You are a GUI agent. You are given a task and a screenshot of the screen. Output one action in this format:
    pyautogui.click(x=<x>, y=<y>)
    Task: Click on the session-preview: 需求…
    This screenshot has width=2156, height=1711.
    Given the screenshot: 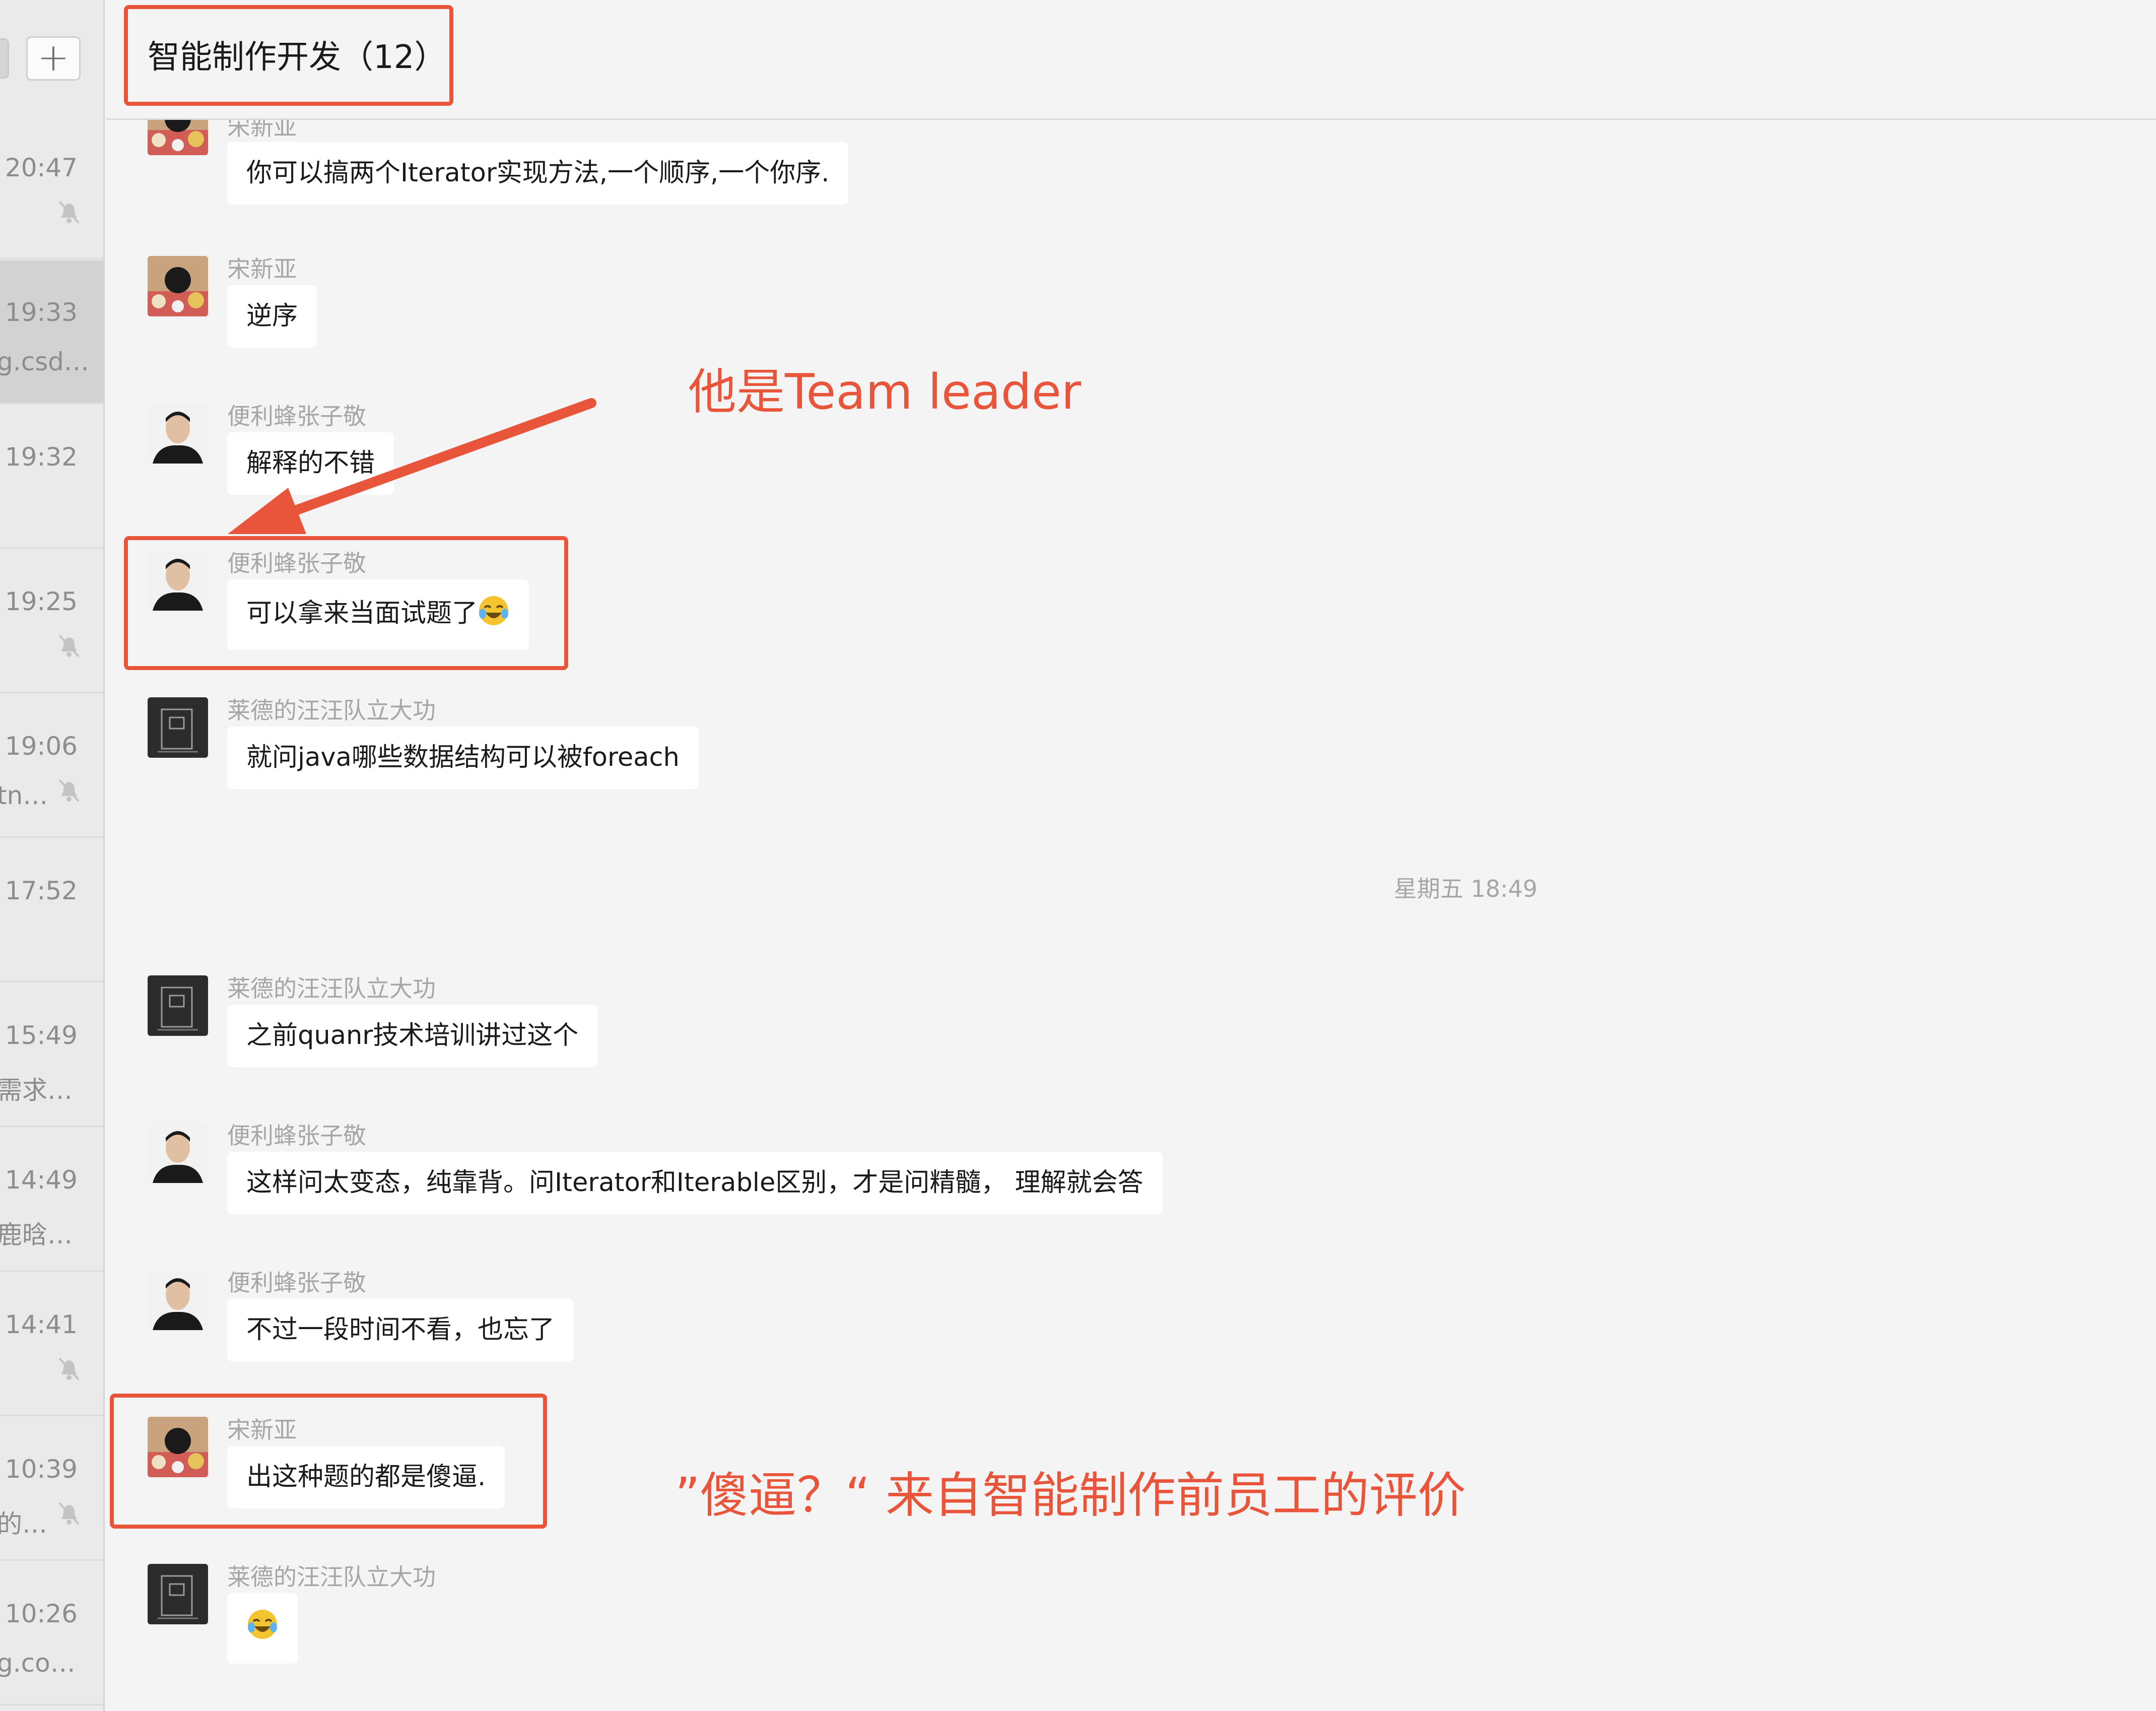 What is the action you would take?
    pyautogui.click(x=37, y=1091)
    